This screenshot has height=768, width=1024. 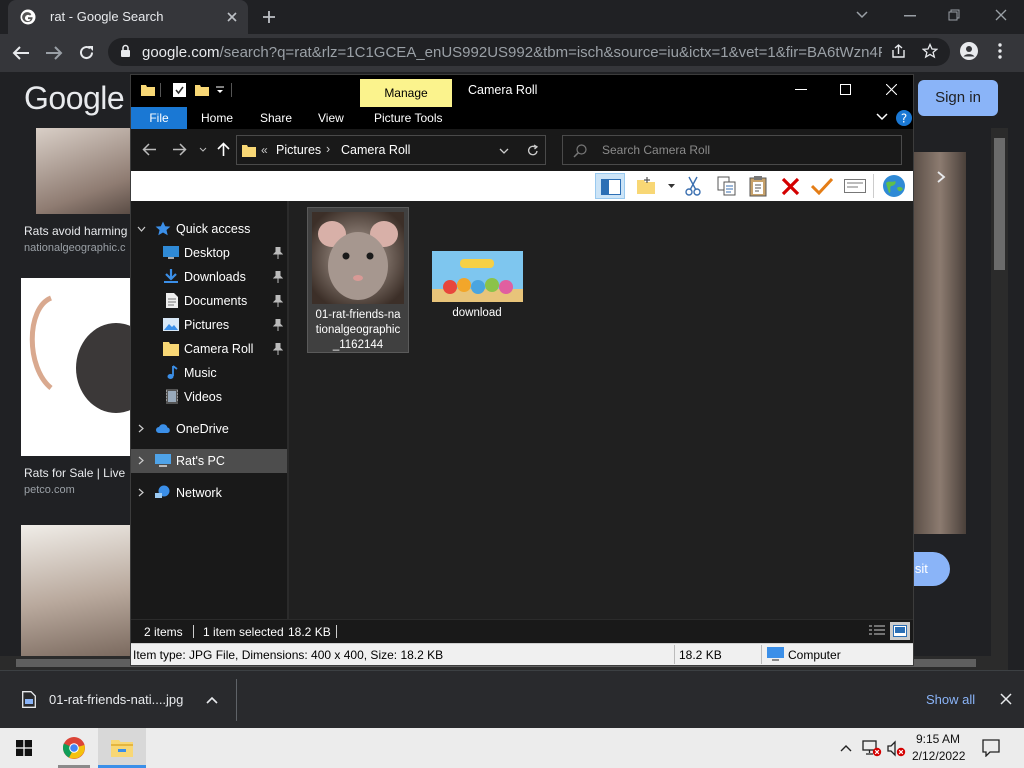 I want to click on nav-documents: Documents, so click(x=209, y=301).